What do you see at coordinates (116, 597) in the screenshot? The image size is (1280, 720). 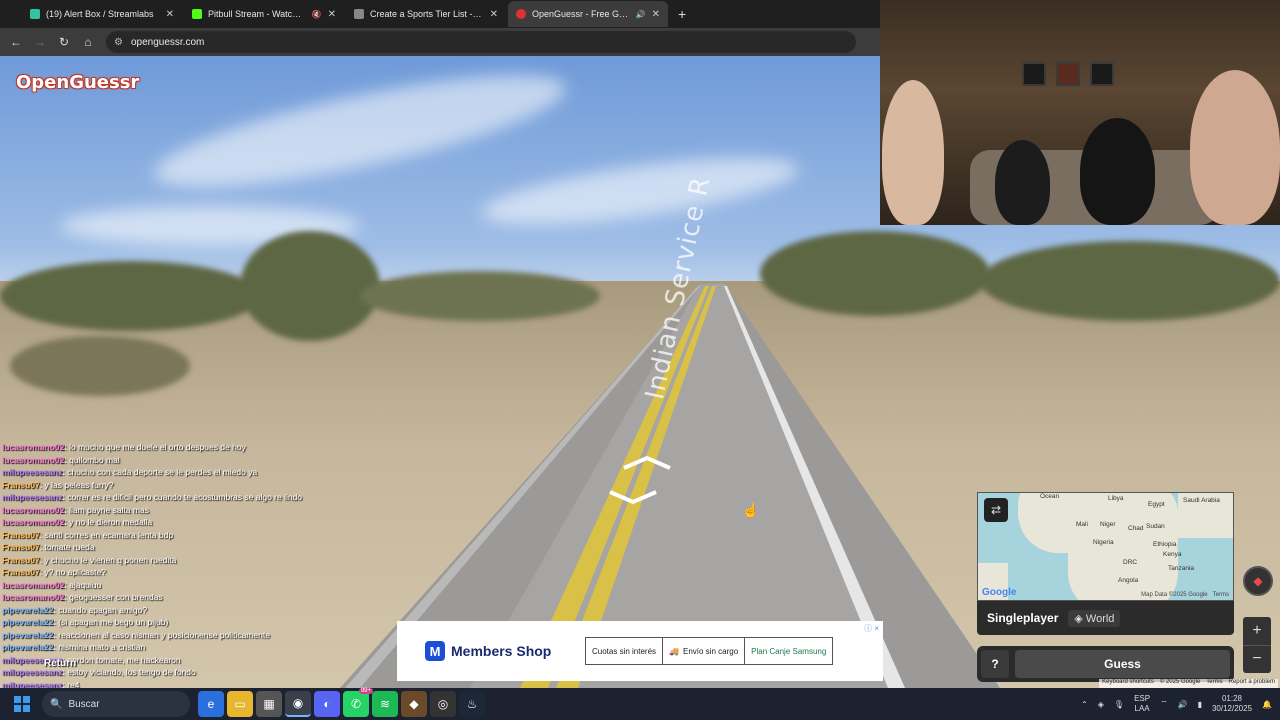 I see `chat-text: geoguesser con brendas` at bounding box center [116, 597].